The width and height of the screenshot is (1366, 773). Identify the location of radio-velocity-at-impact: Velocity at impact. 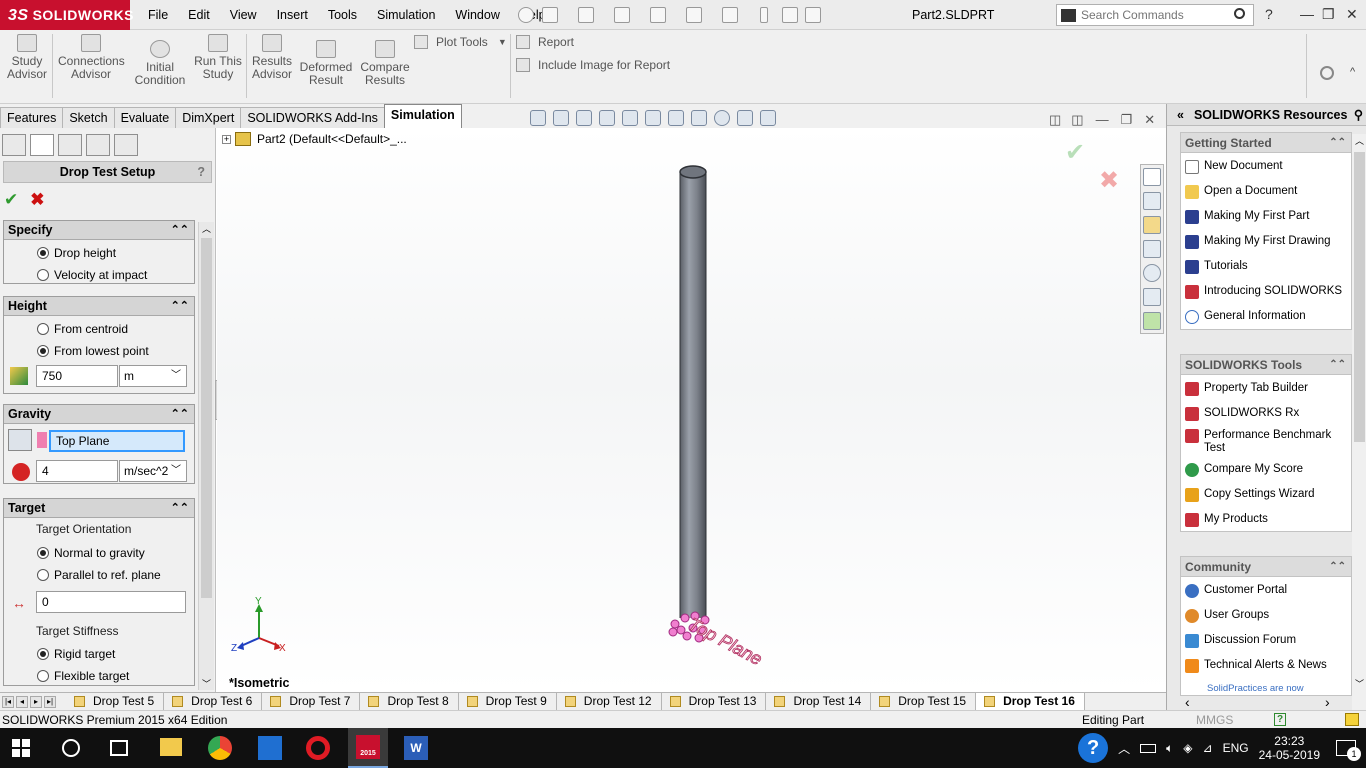
(92, 275).